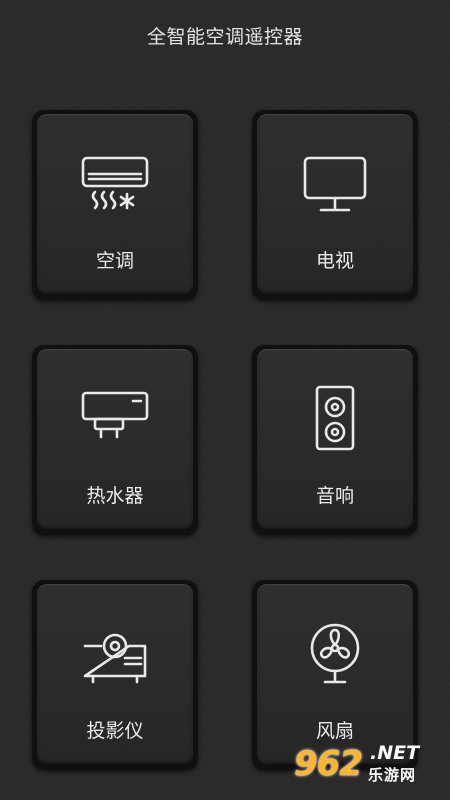  I want to click on device-tile-tv: 电视, so click(335, 205).